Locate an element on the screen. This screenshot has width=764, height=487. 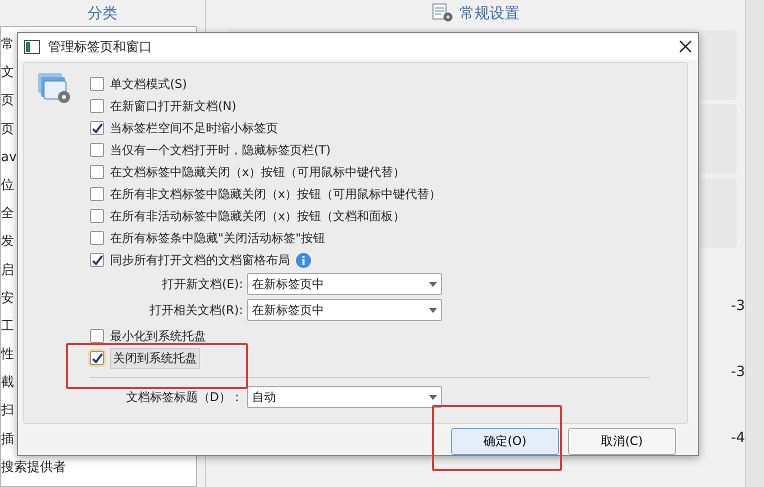
option-label: 在所有非文档标签中隐藏关闭（x）按钮（可用鼠标中键代替） is located at coordinates (276, 194).